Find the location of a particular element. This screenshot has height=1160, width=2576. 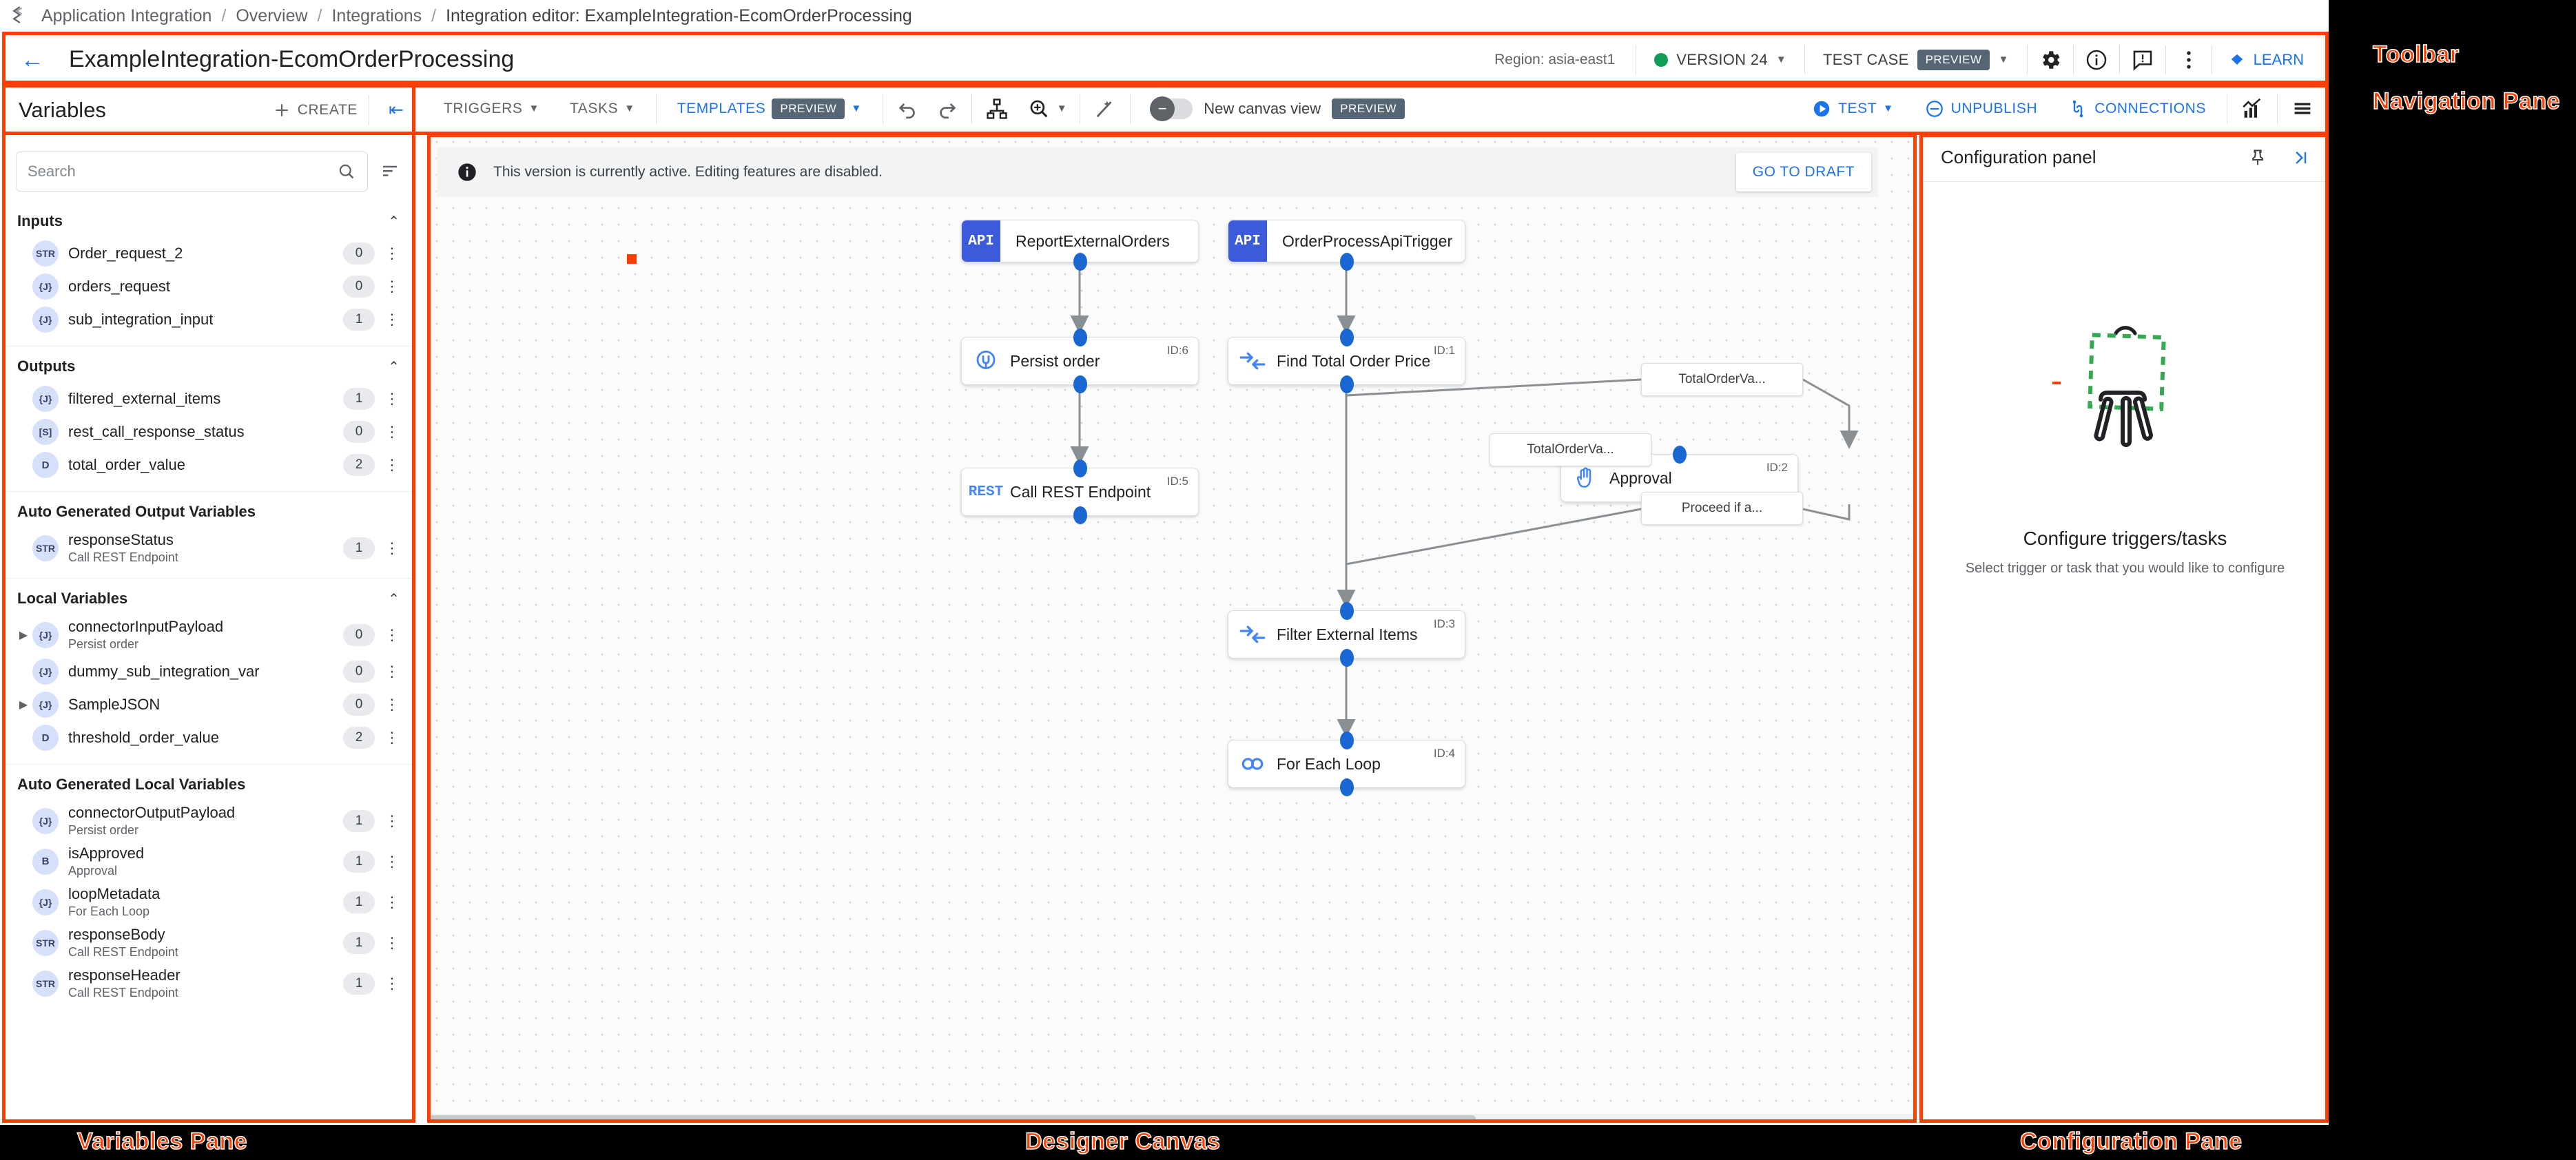

redo-button is located at coordinates (946, 109).